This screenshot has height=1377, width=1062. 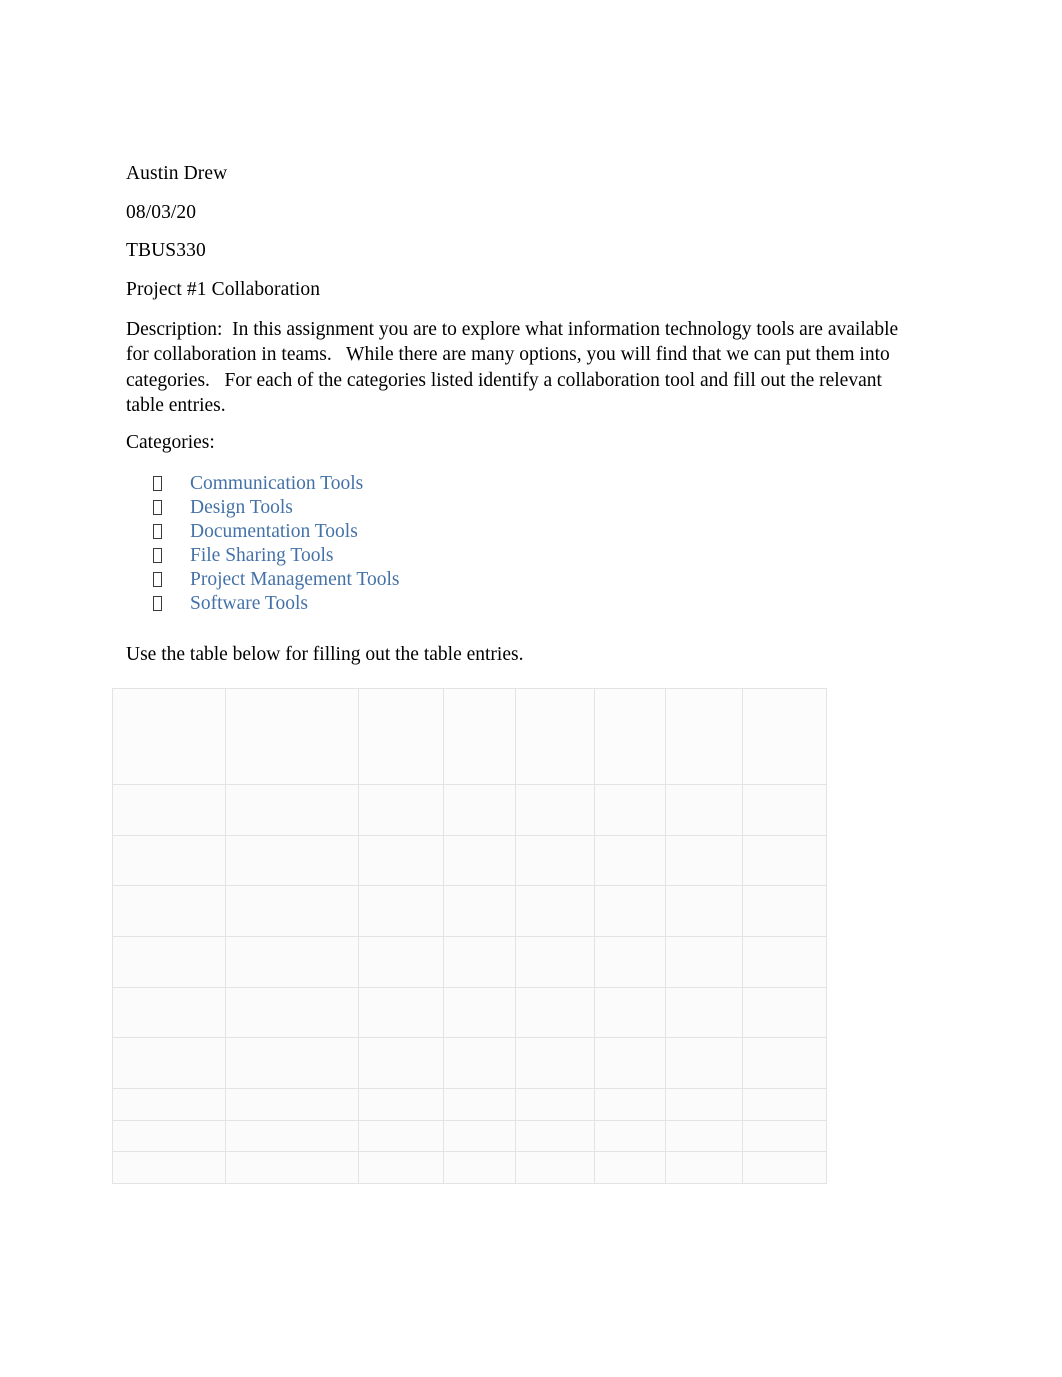 What do you see at coordinates (277, 484) in the screenshot?
I see `category-label: Communication Tools` at bounding box center [277, 484].